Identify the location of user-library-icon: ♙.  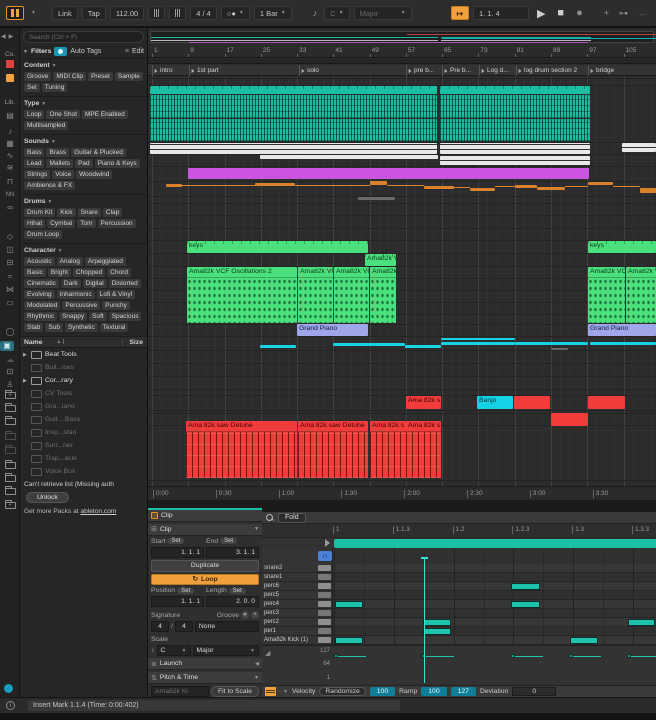
(10, 385).